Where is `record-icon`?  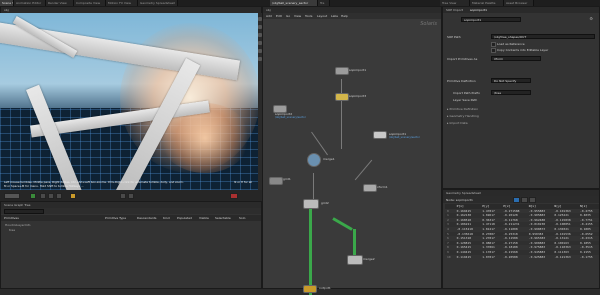
record-icon is located at coordinates (234, 196).